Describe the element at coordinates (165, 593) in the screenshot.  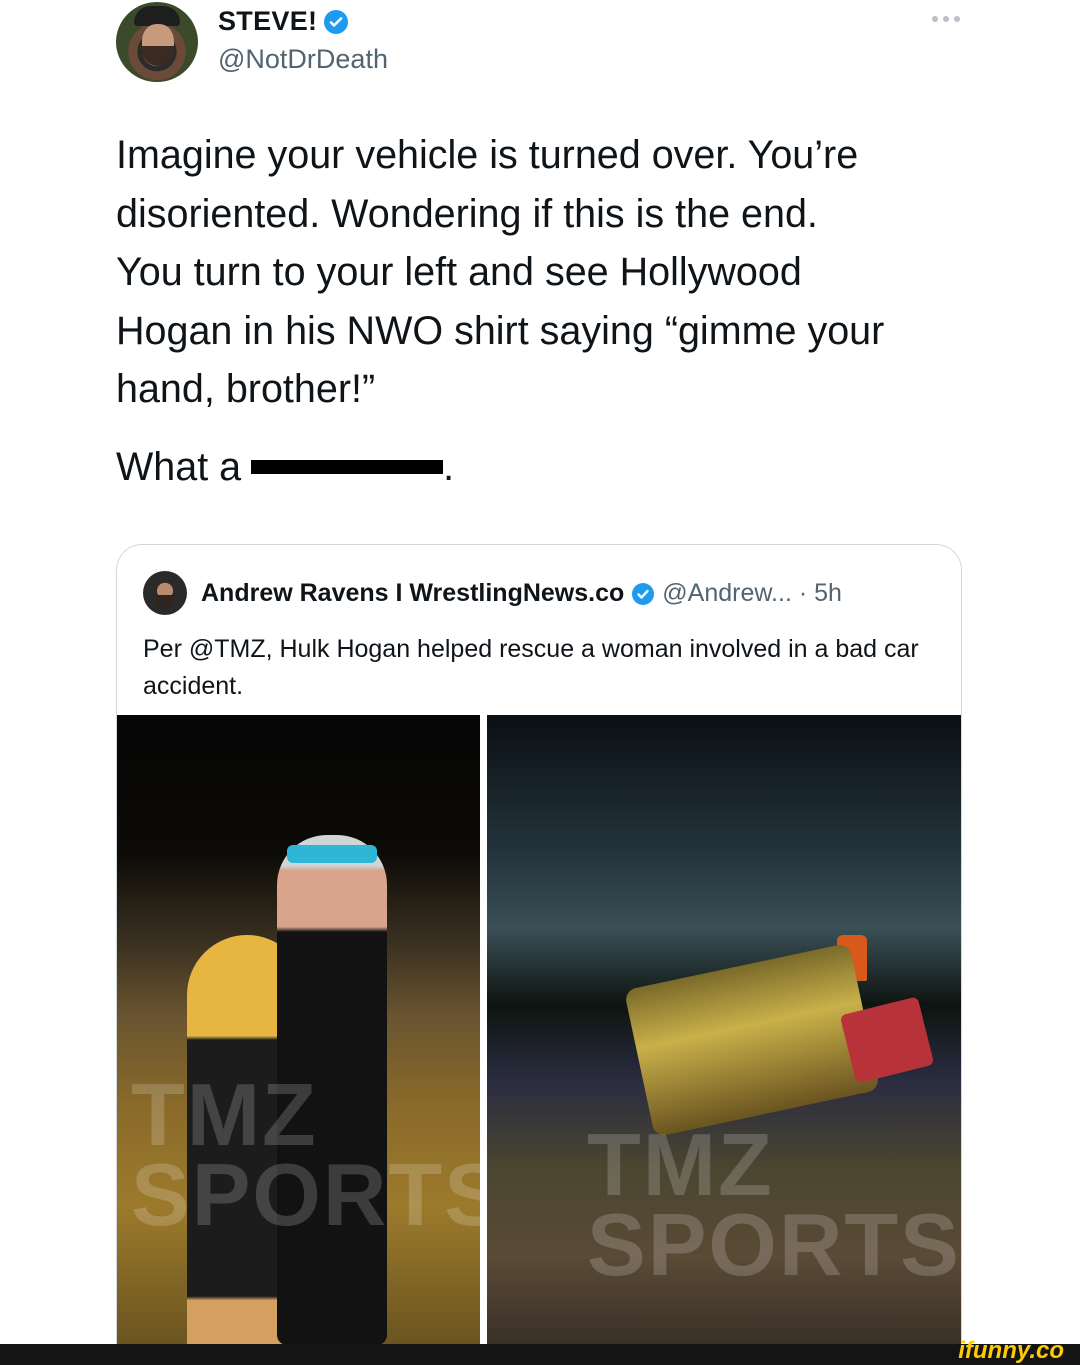
I see `quoted-author-avatar` at that location.